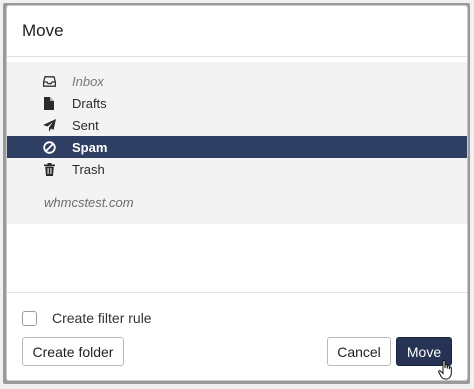 This screenshot has width=474, height=389. Describe the element at coordinates (89, 202) in the screenshot. I see `account-label: whmcstest.com` at that location.